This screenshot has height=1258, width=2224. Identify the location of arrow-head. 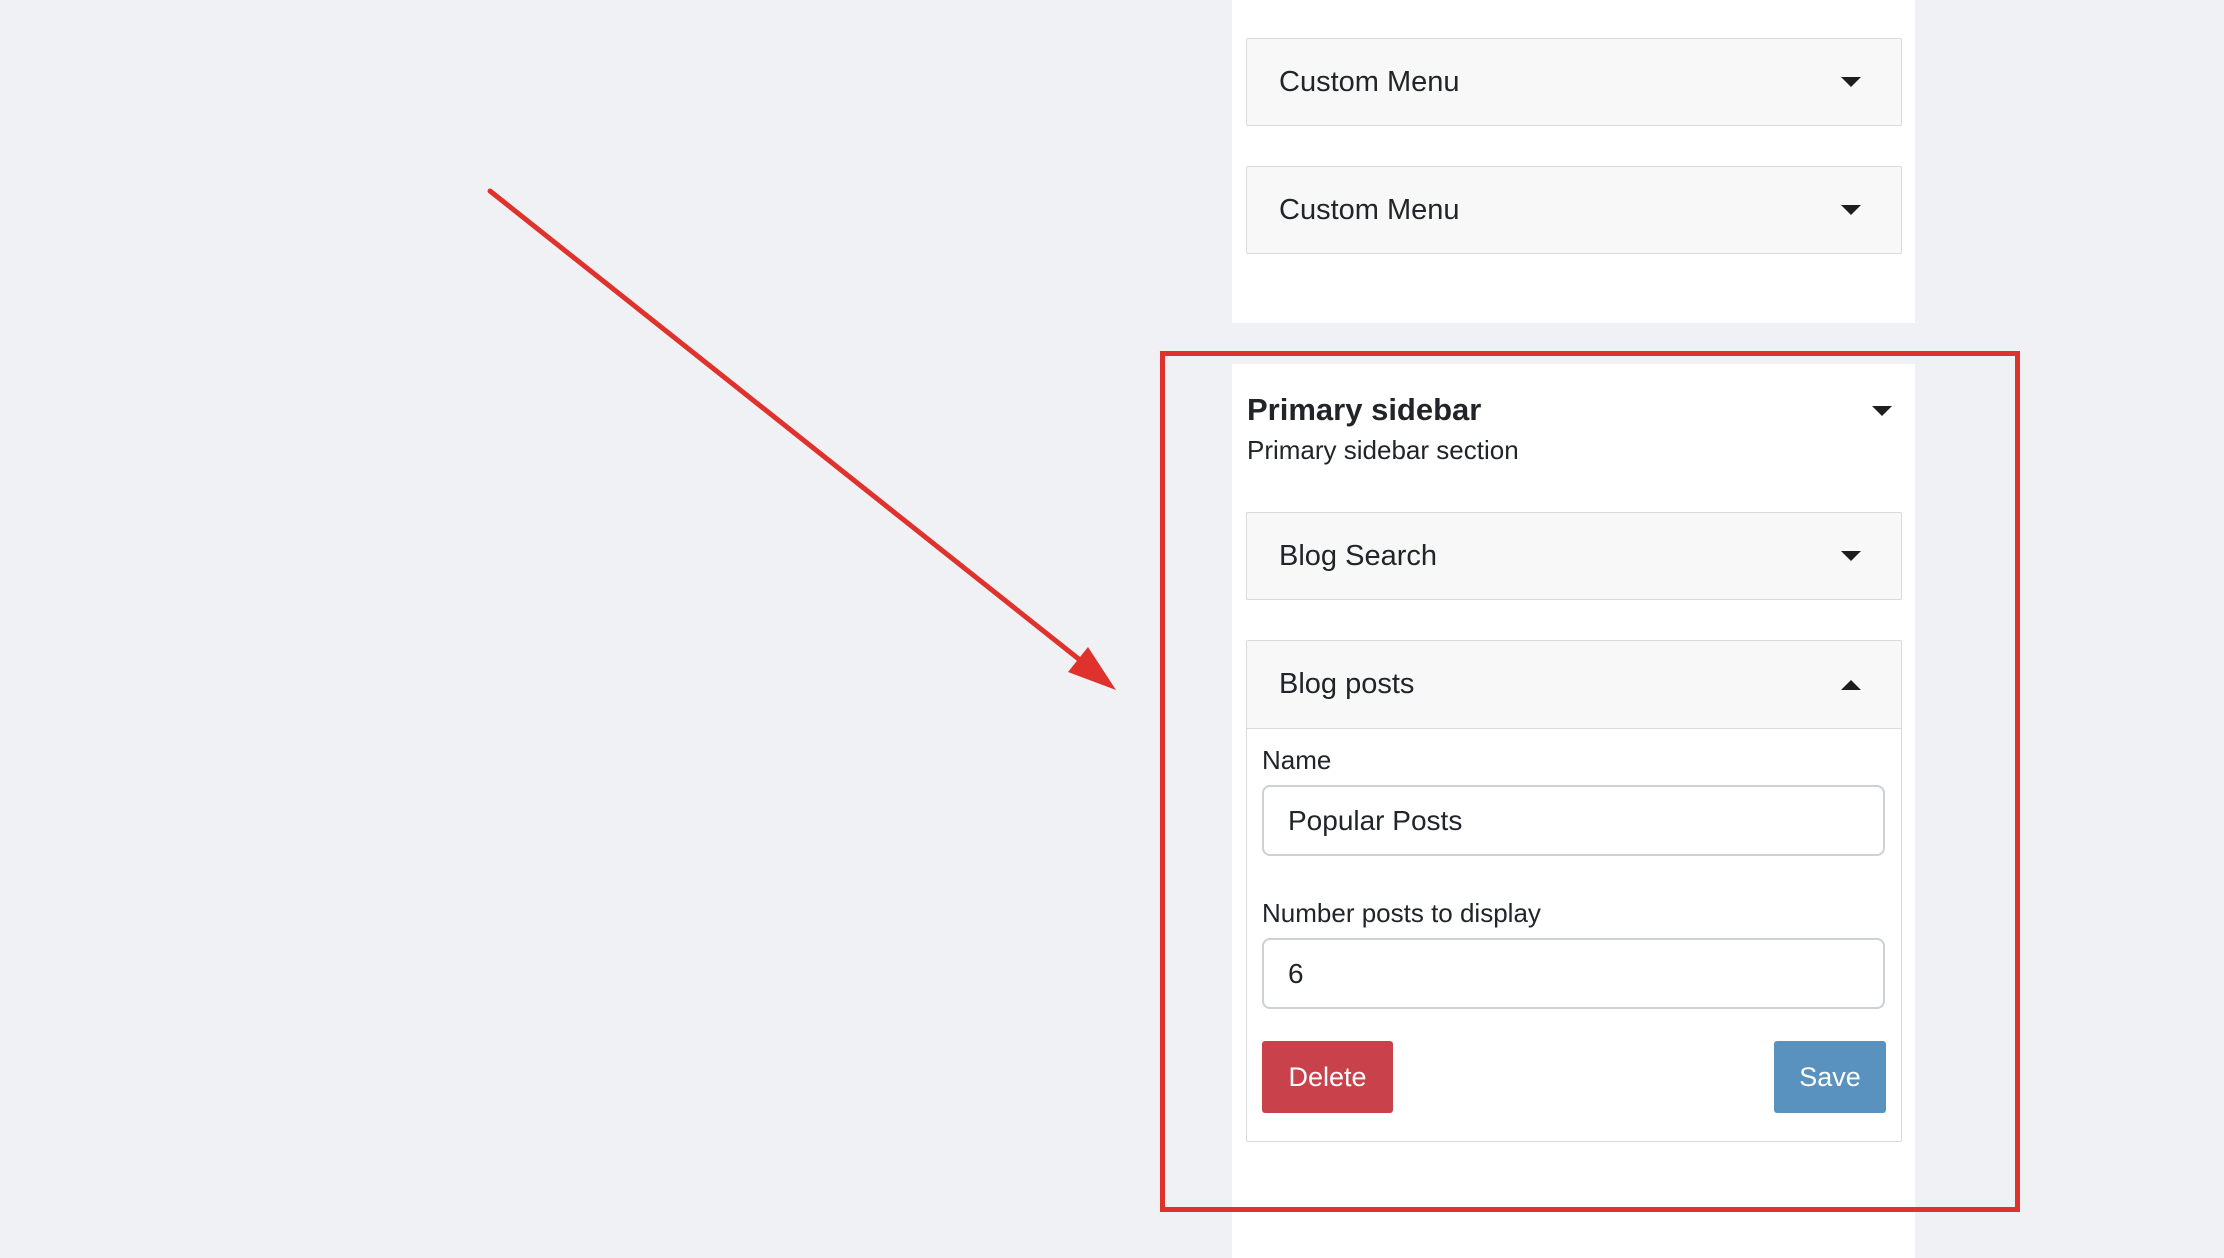
(1092, 668).